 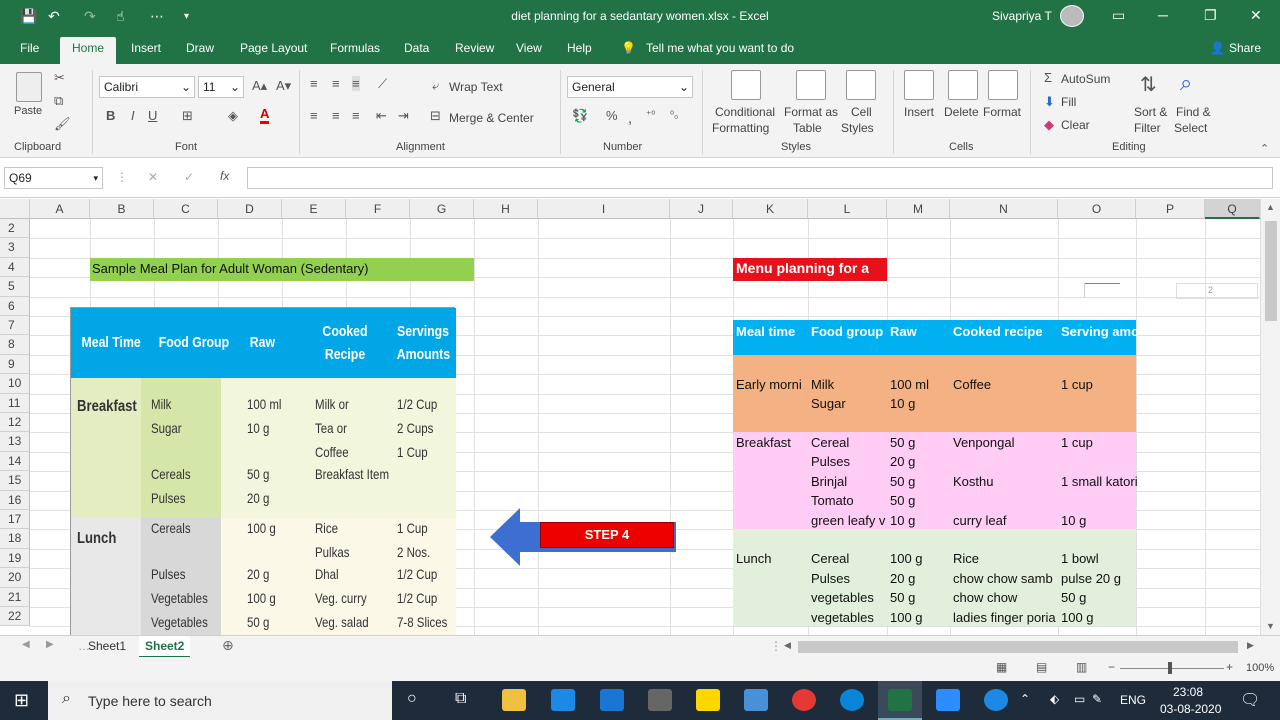 I want to click on bold-icon: B, so click(x=110, y=115).